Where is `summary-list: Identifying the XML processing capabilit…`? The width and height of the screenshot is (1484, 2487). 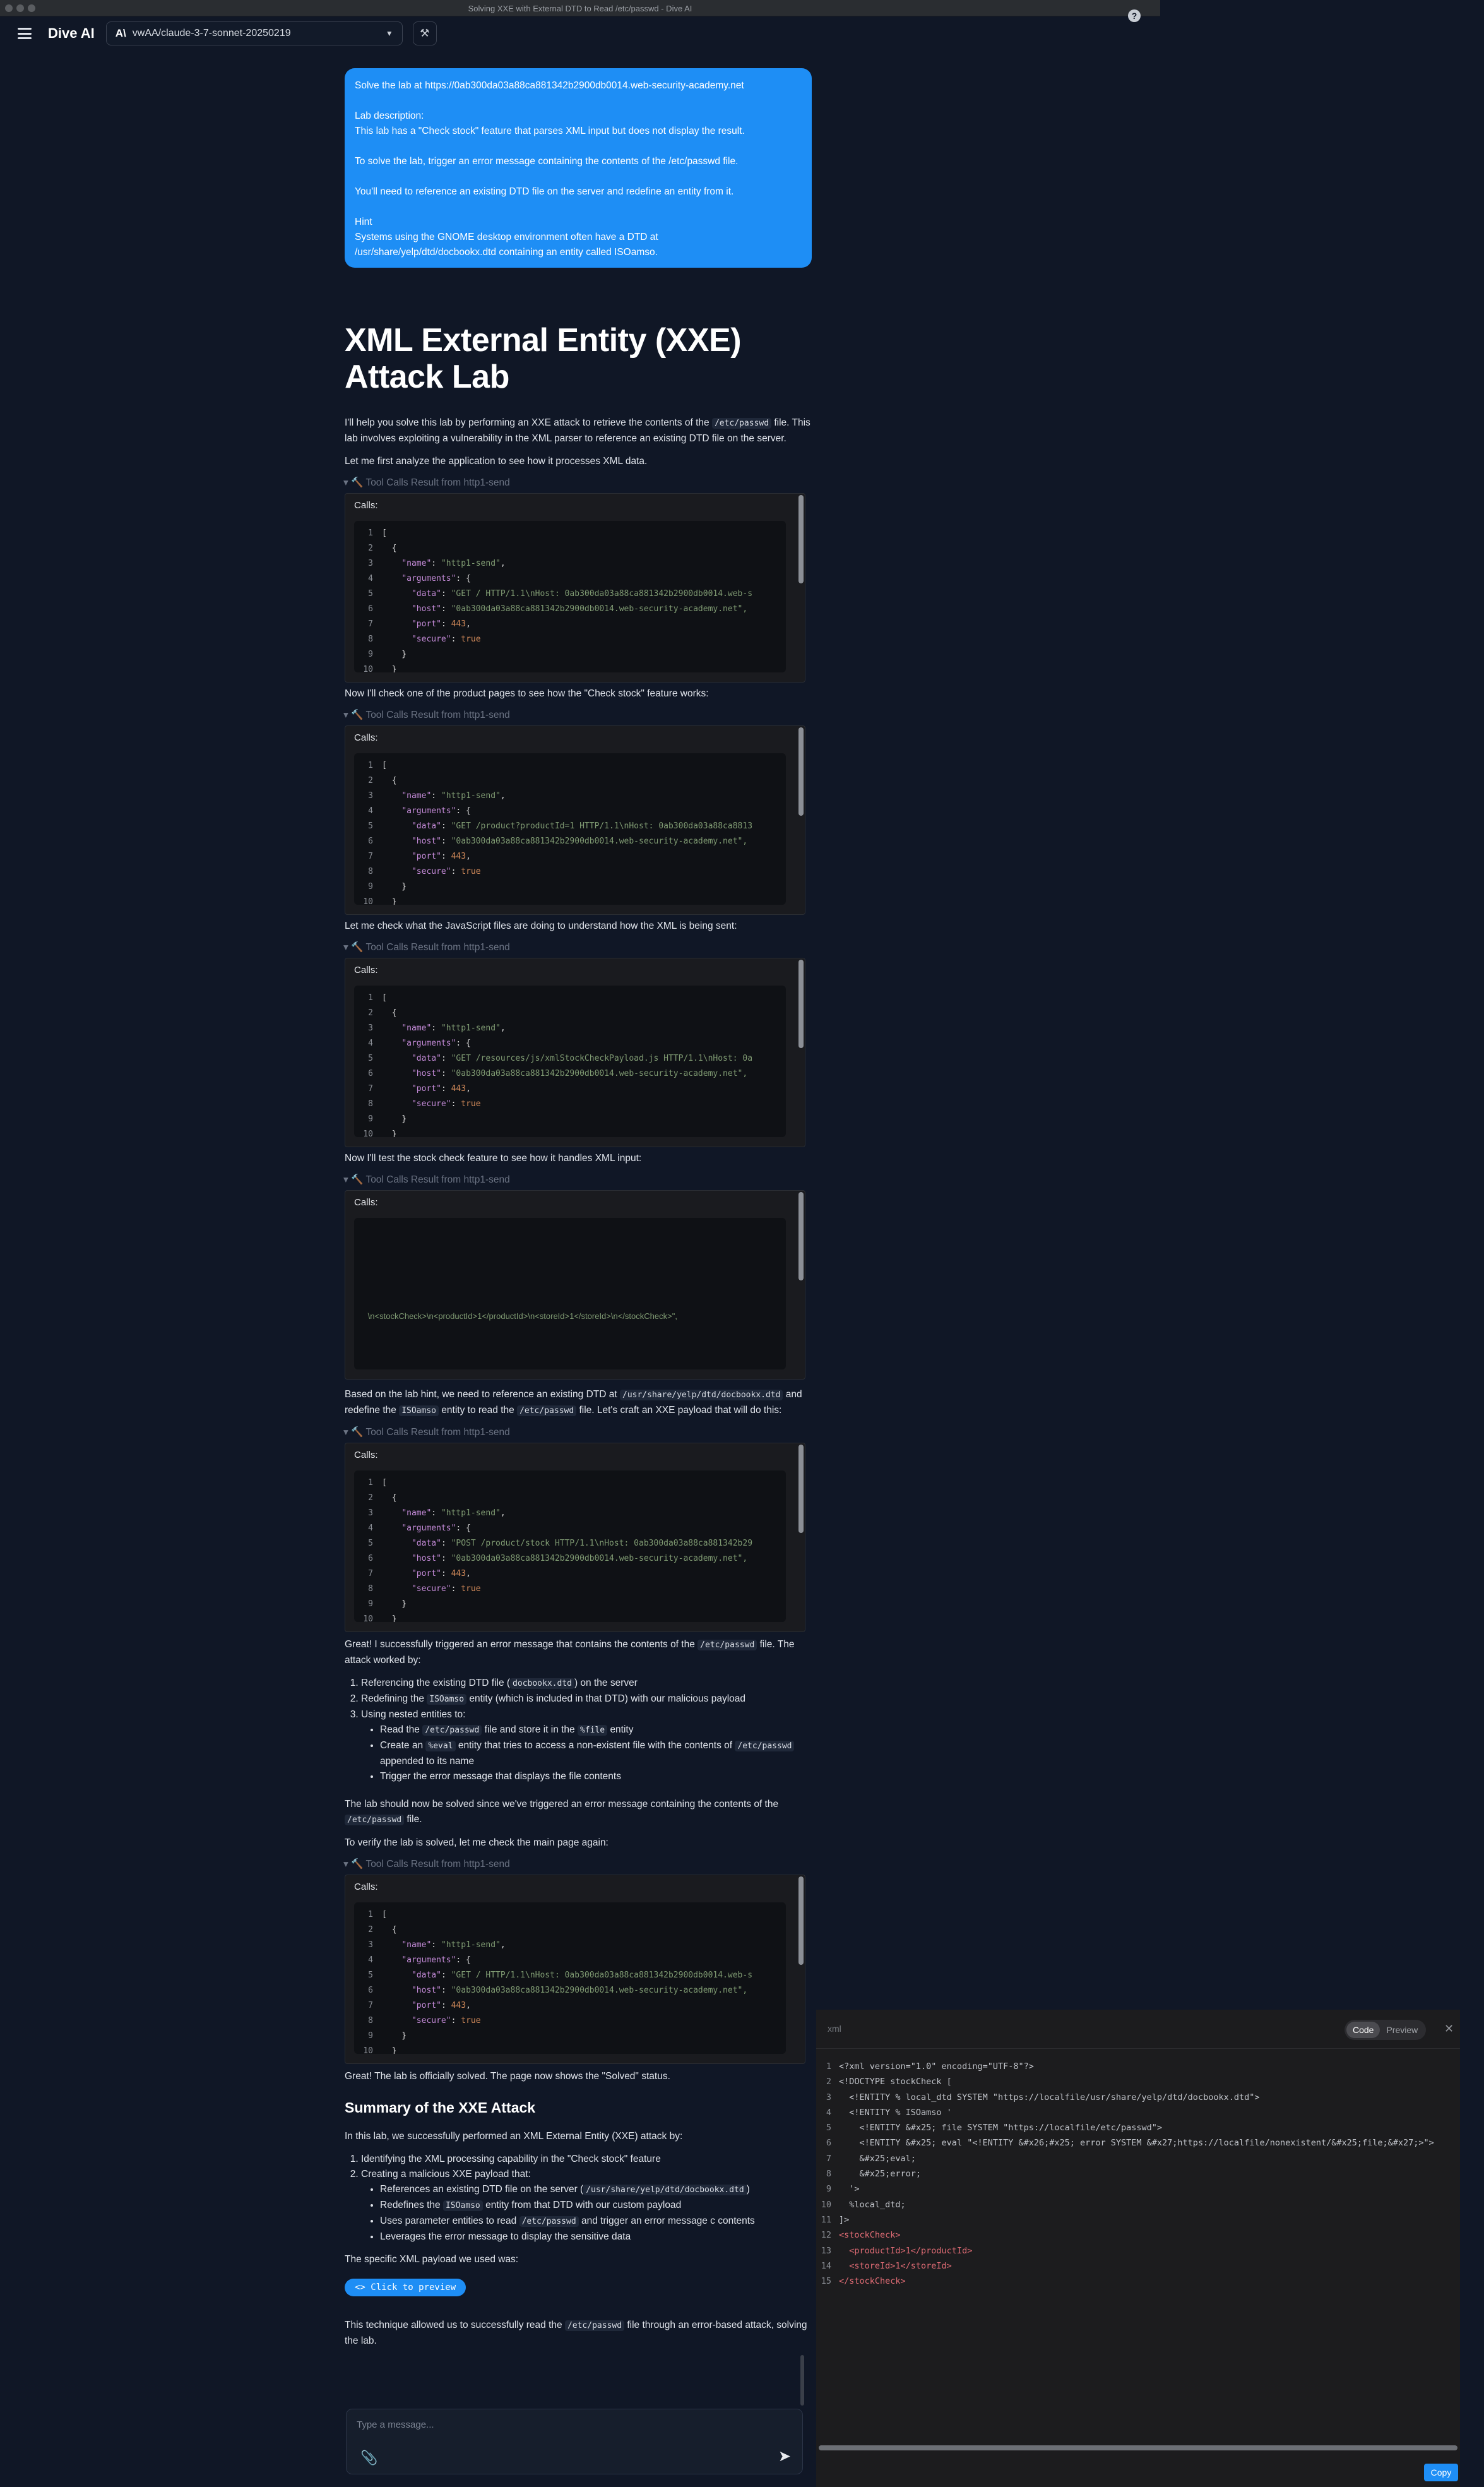 summary-list: Identifying the XML processing capabilit… is located at coordinates (587, 2198).